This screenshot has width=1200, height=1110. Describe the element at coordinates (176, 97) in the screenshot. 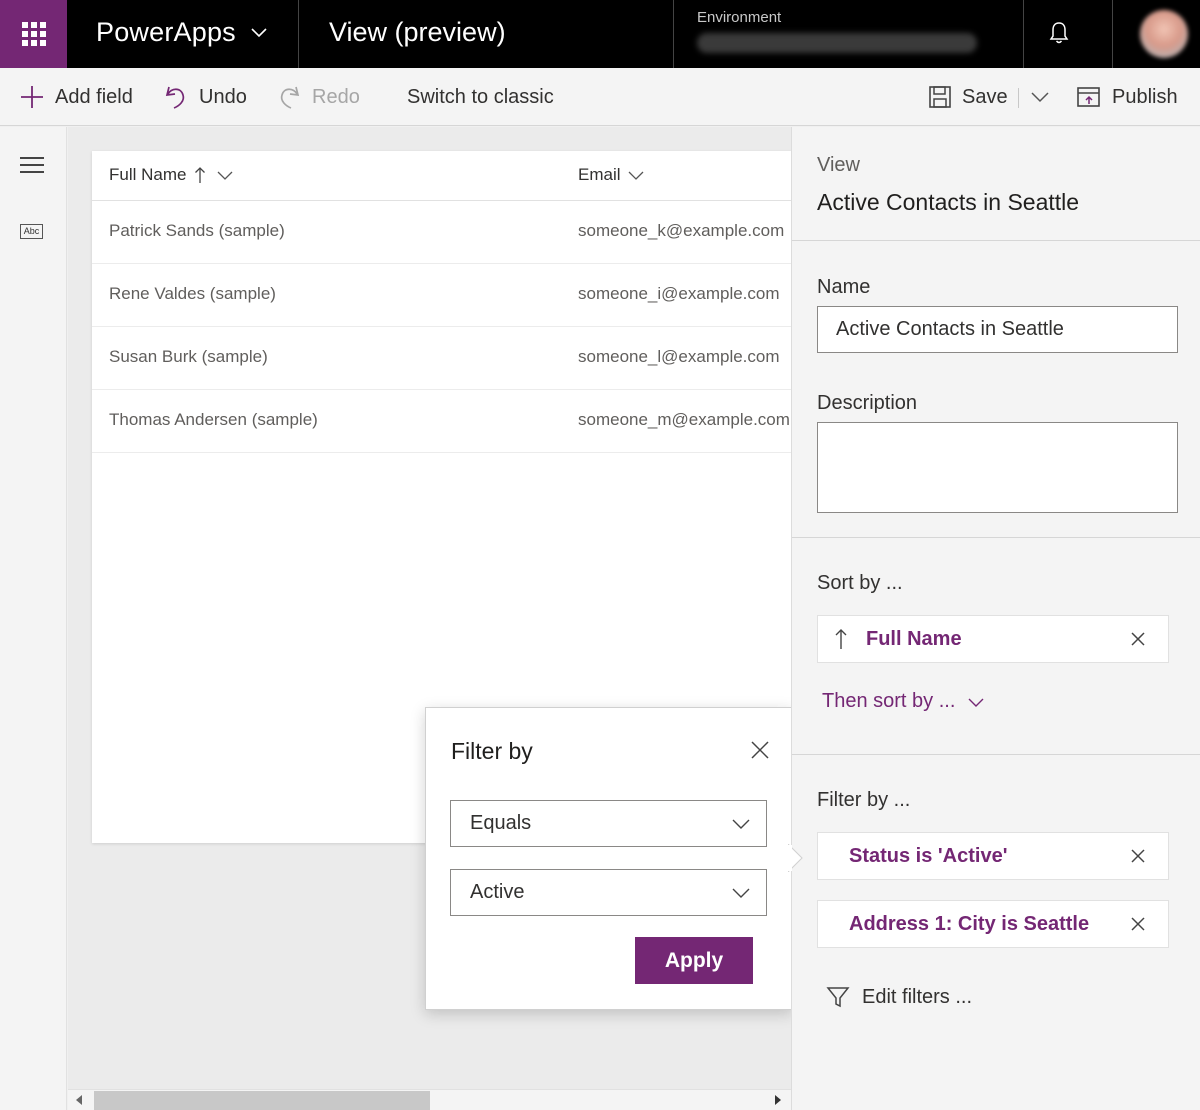

I see `undo-icon` at that location.